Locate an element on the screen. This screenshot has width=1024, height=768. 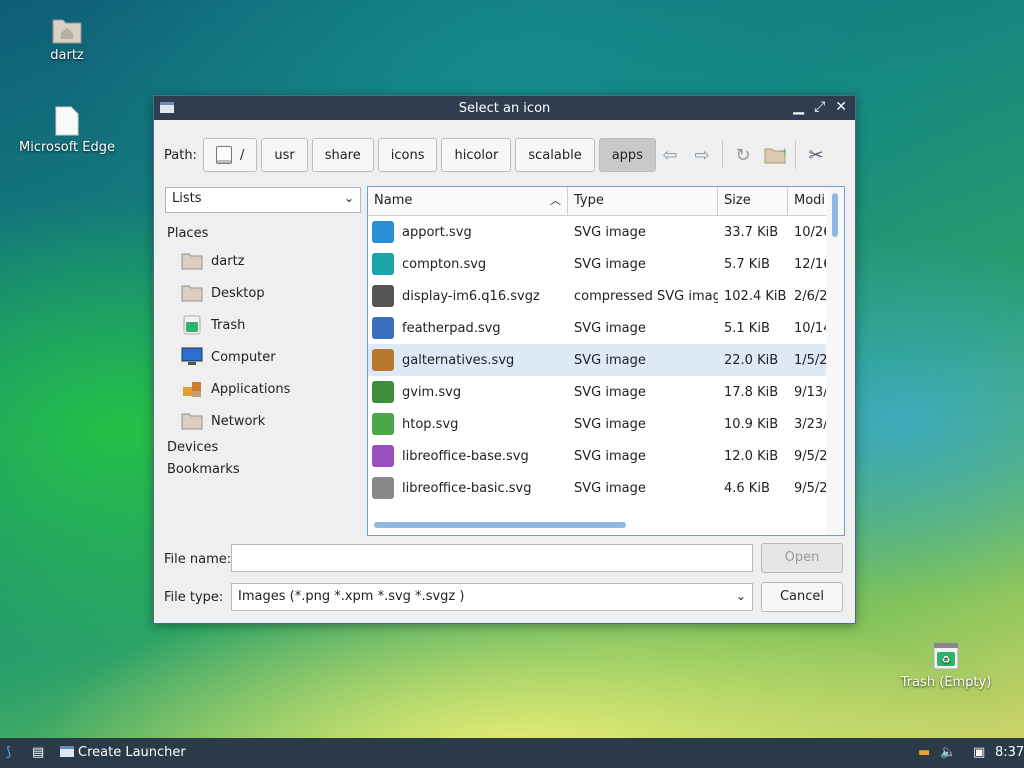
maximize-icon: ⤢ is located at coordinates (819, 107).